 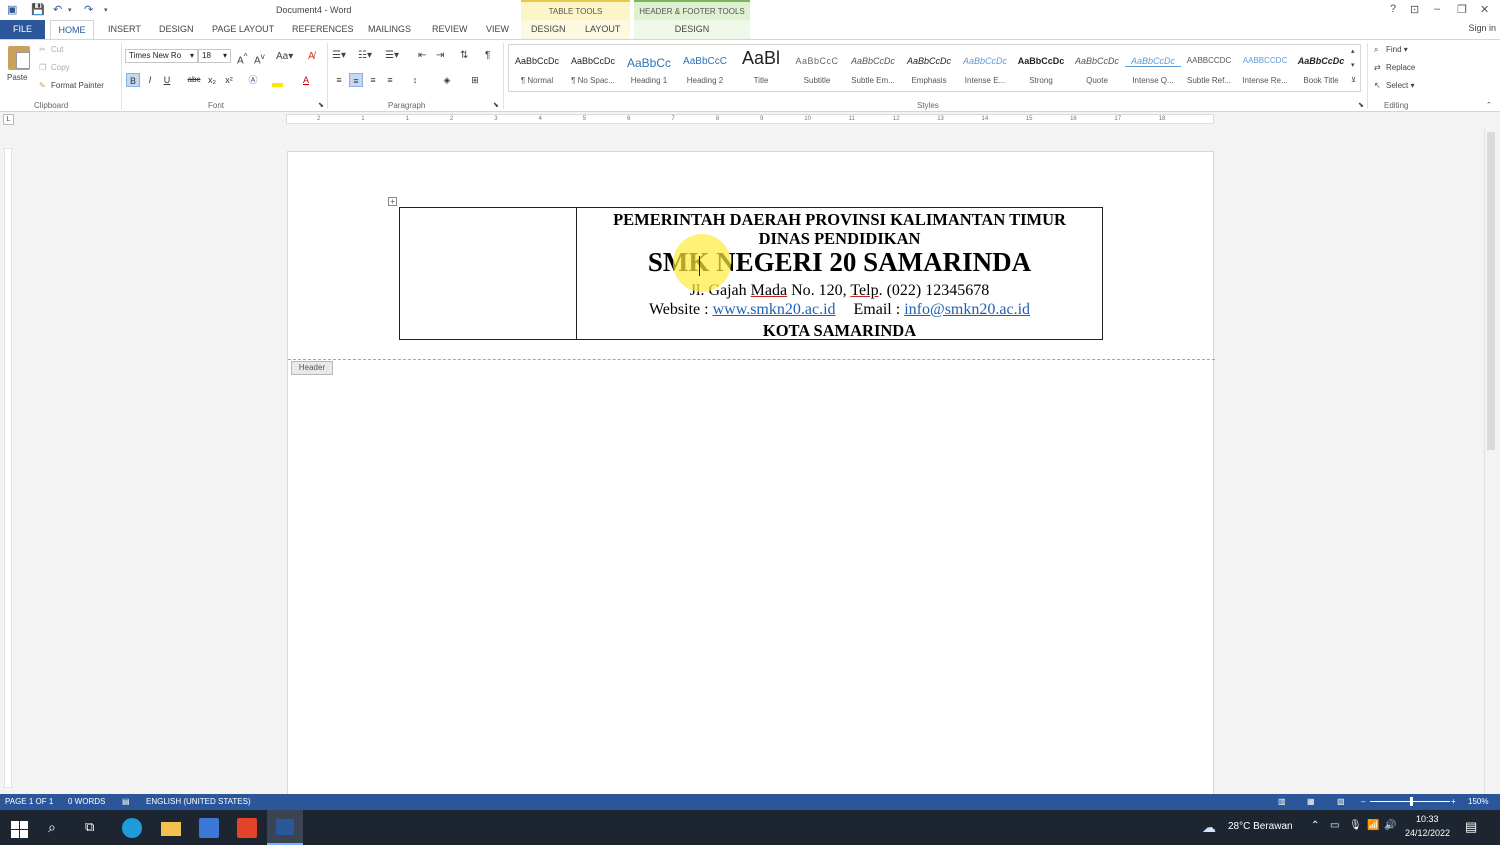 What do you see at coordinates (284, 56) in the screenshot?
I see `change-case-icon: Aa▾` at bounding box center [284, 56].